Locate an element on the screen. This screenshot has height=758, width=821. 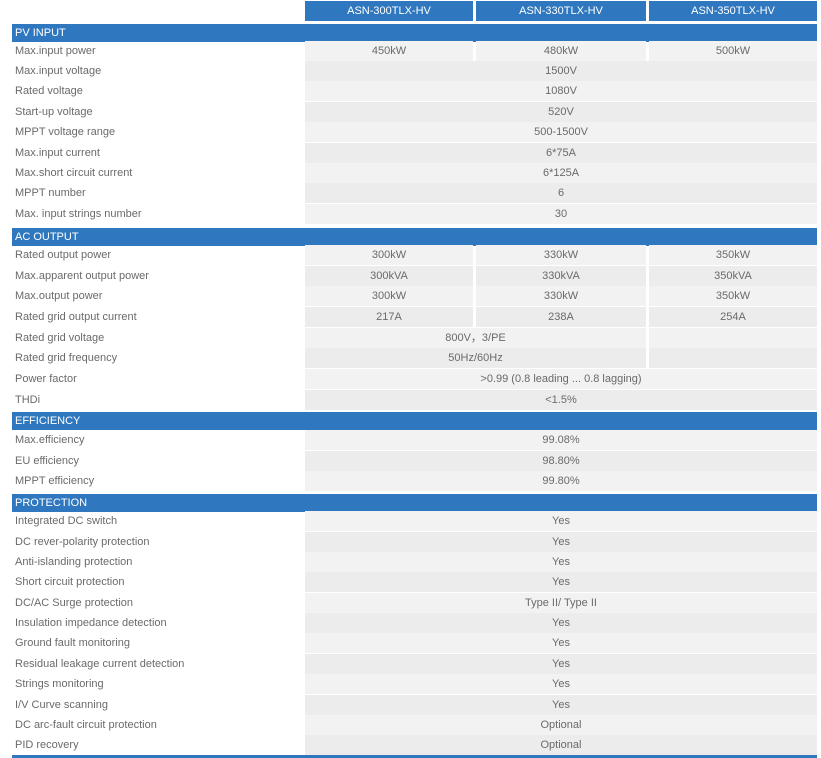
spec-value-all-models: 99.08% is located at coordinates (561, 440).